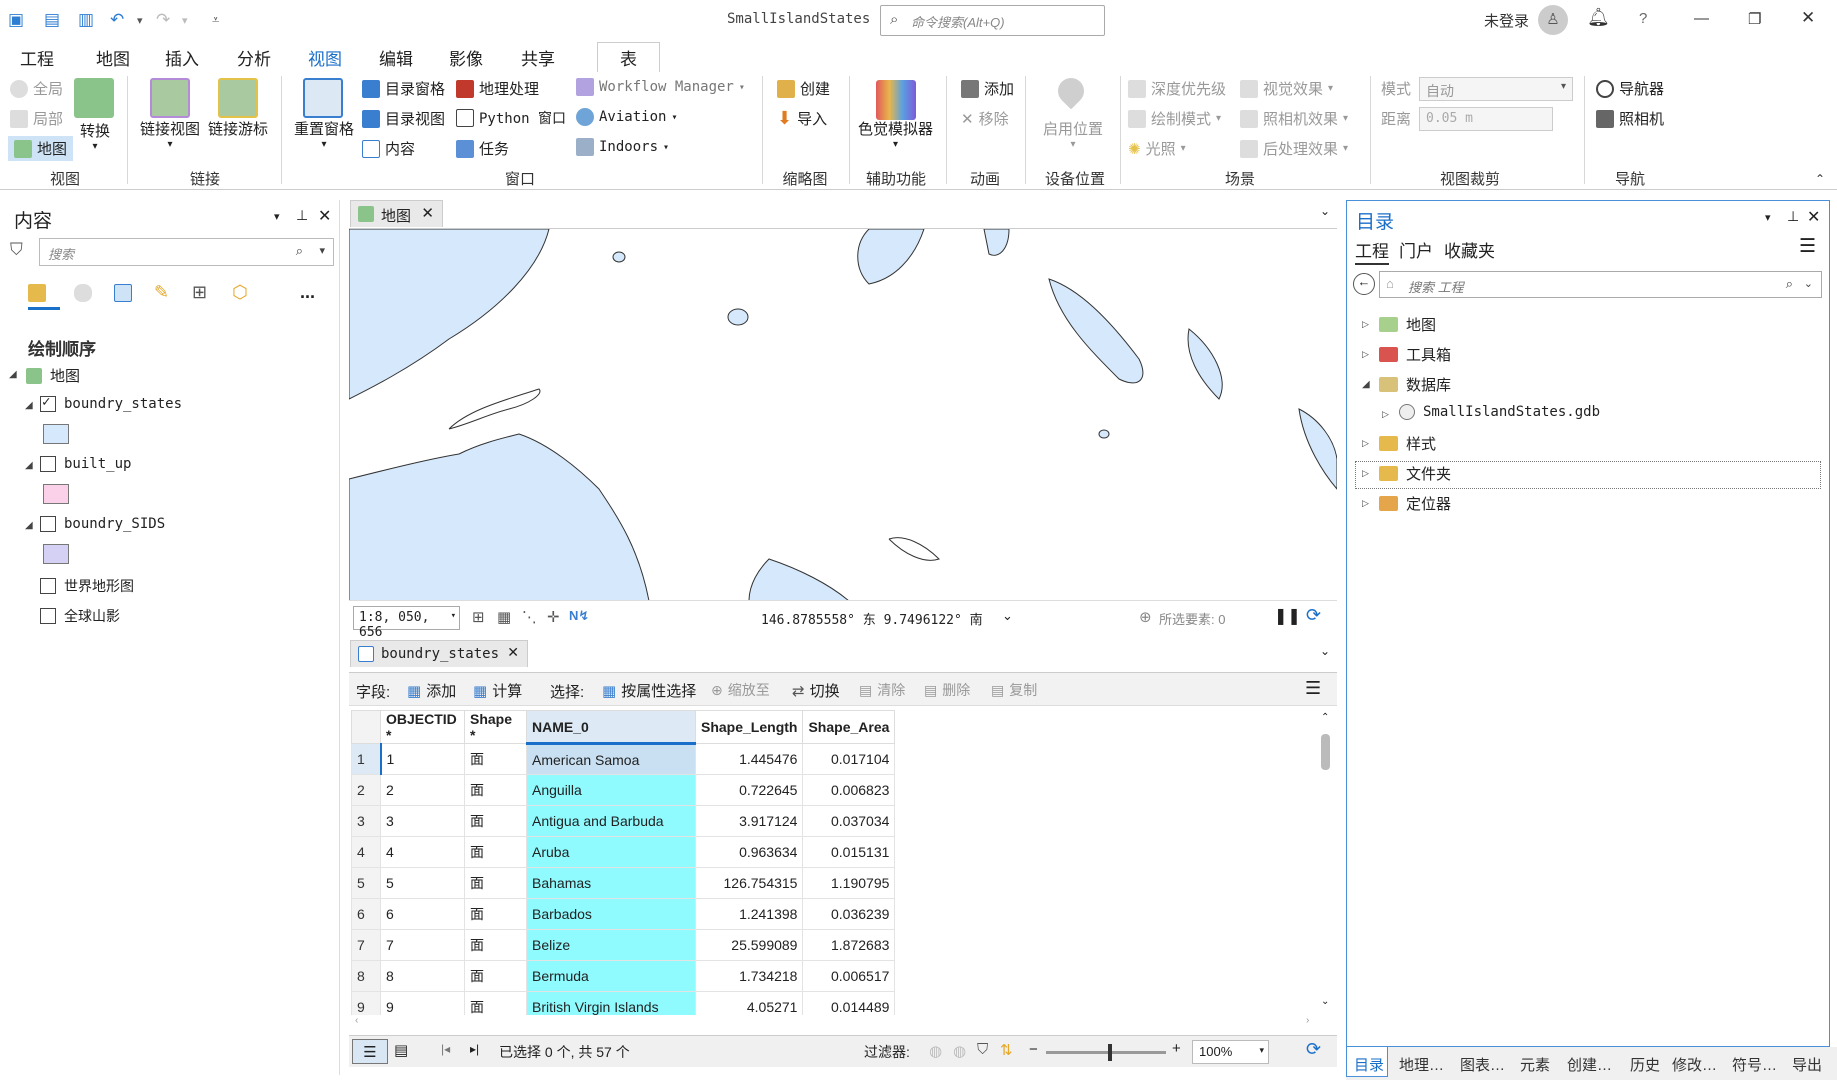  Describe the element at coordinates (366, 883) in the screenshot. I see `row-number-cell: 5` at that location.